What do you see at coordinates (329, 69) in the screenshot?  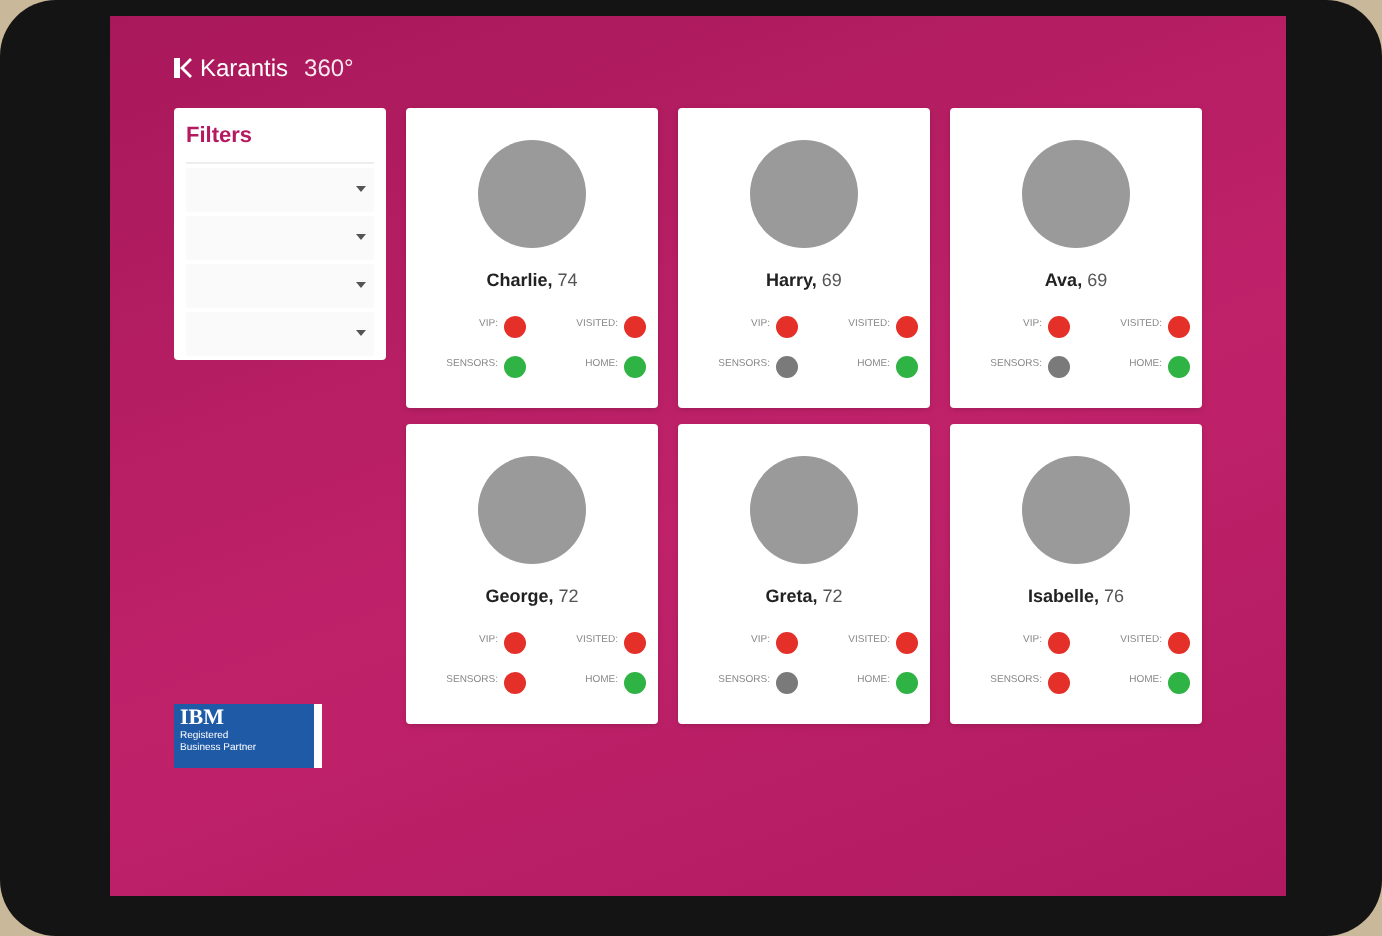 I see `version-label: 360°` at bounding box center [329, 69].